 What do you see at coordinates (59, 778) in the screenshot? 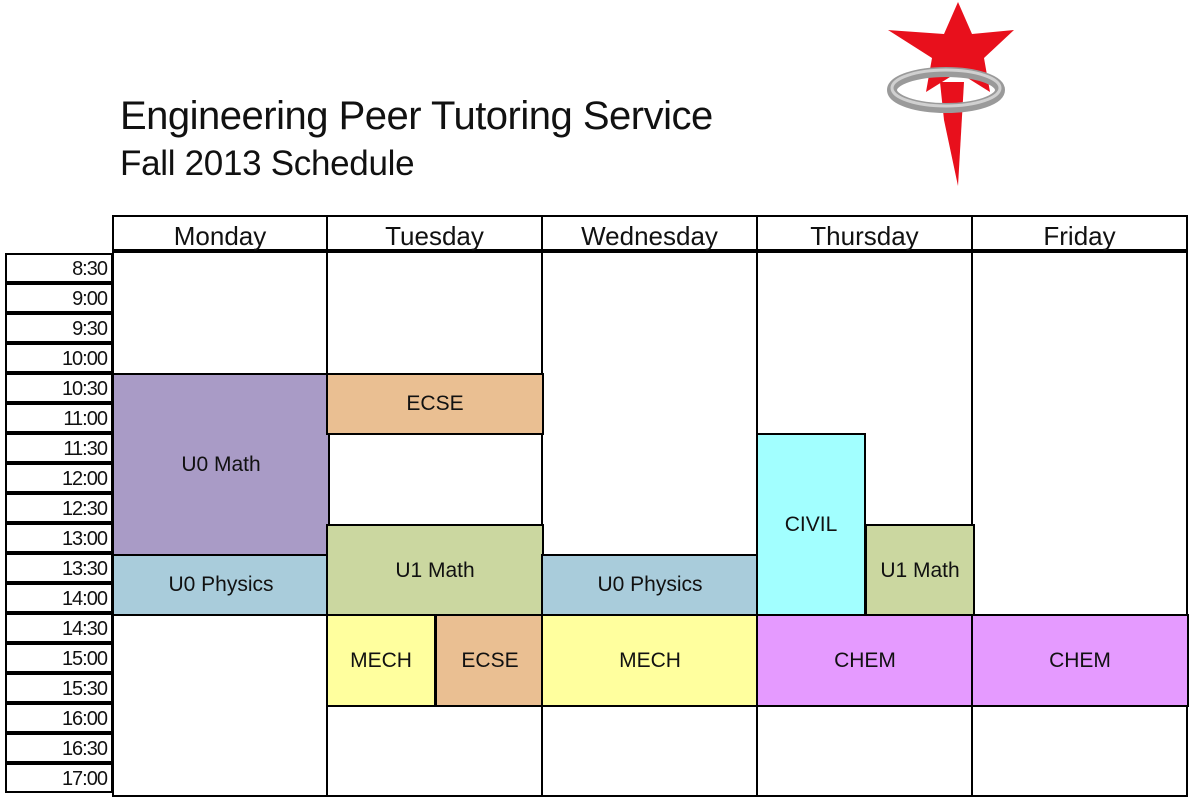
I see `time-label: 17:00` at bounding box center [59, 778].